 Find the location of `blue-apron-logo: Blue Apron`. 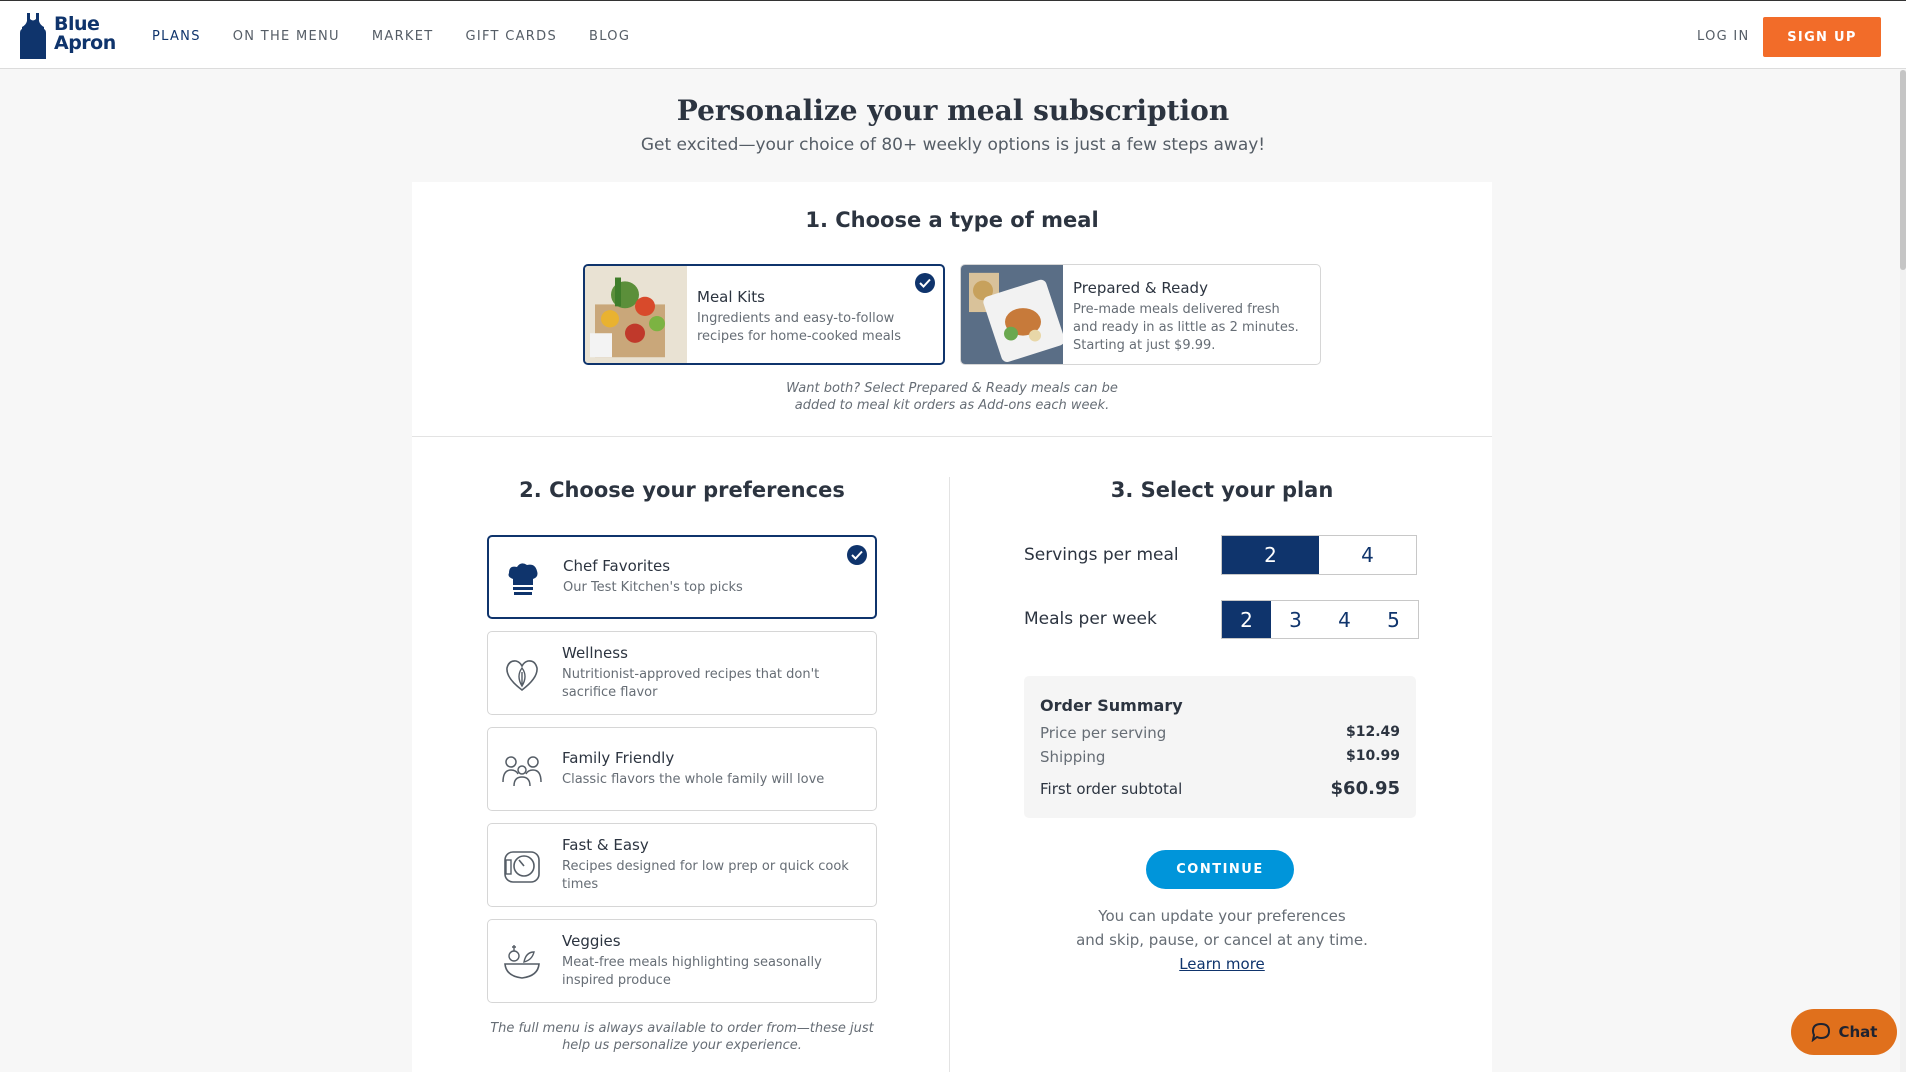

blue-apron-logo: Blue Apron is located at coordinates (73, 36).